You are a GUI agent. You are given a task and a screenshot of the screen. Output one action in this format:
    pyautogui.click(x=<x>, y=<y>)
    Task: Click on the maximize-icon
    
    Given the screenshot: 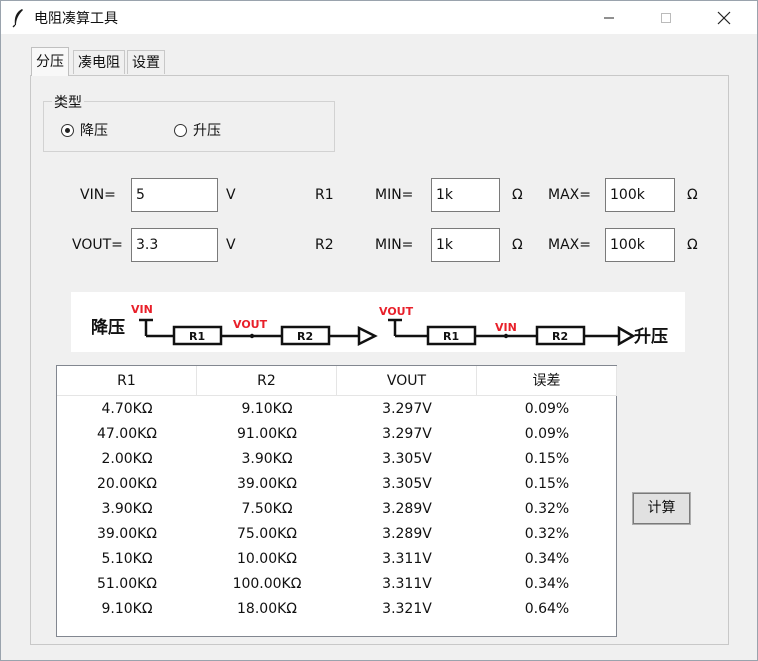 What is the action you would take?
    pyautogui.click(x=666, y=17)
    